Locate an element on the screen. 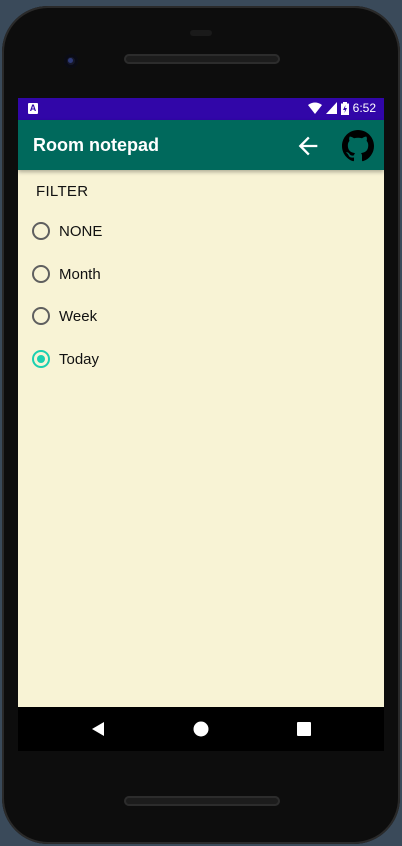 This screenshot has width=402, height=846. home-circle-icon is located at coordinates (201, 729).